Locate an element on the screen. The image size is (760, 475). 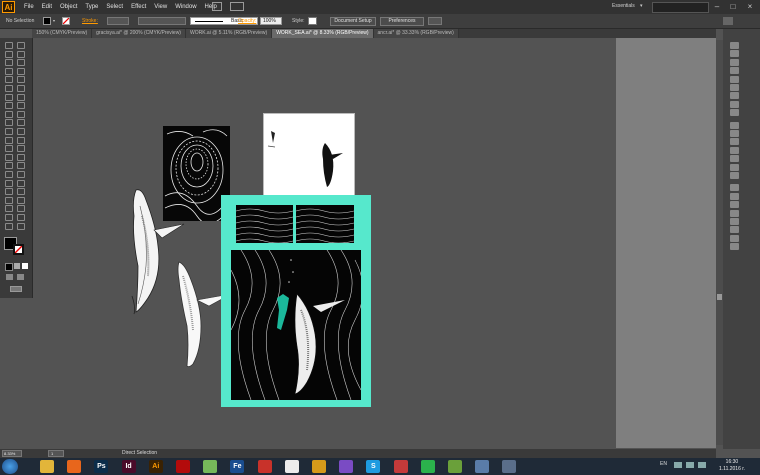
variable-width-profile is located at coordinates (162, 21).